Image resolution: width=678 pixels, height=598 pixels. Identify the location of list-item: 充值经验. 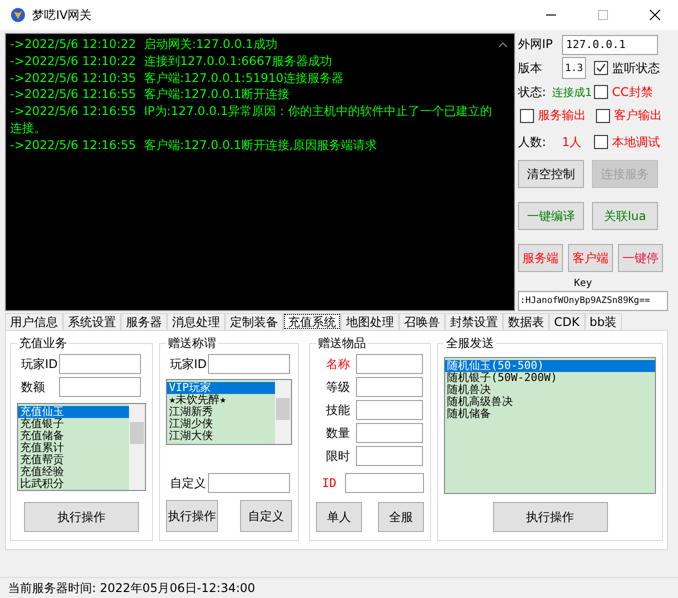
(73, 472).